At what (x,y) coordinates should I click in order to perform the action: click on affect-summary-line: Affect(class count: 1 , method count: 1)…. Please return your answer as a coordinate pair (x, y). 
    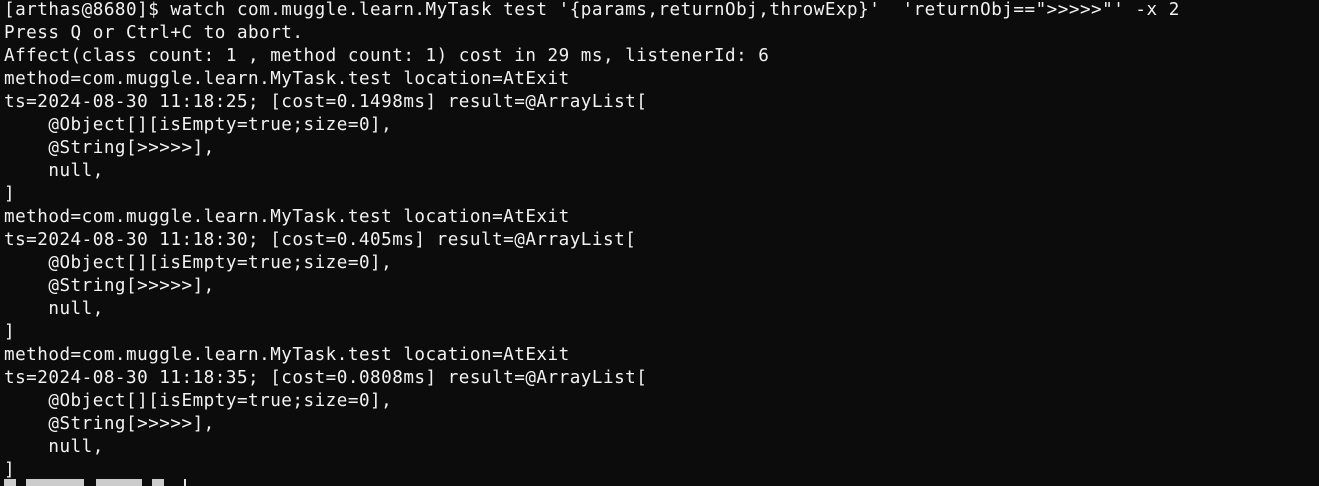
    Looking at the image, I should click on (387, 56).